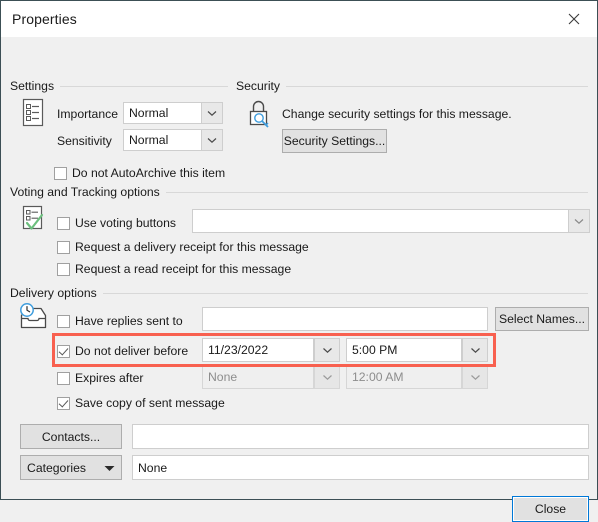  I want to click on sensitivity-value: Normal, so click(149, 140).